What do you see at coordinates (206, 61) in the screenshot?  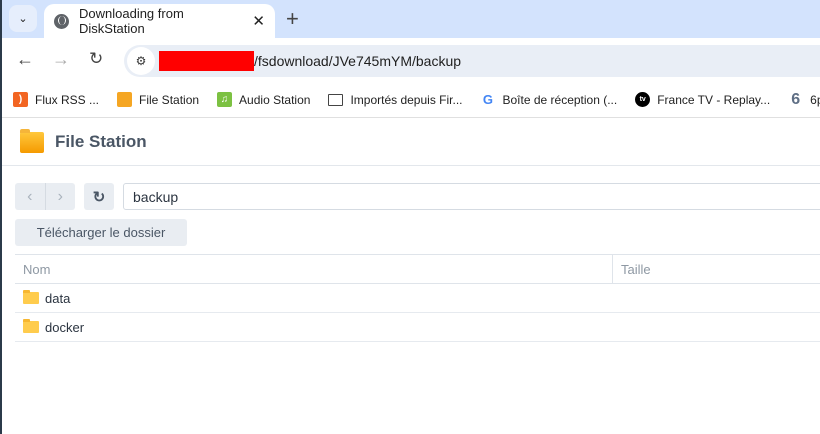 I see `redacted-host` at bounding box center [206, 61].